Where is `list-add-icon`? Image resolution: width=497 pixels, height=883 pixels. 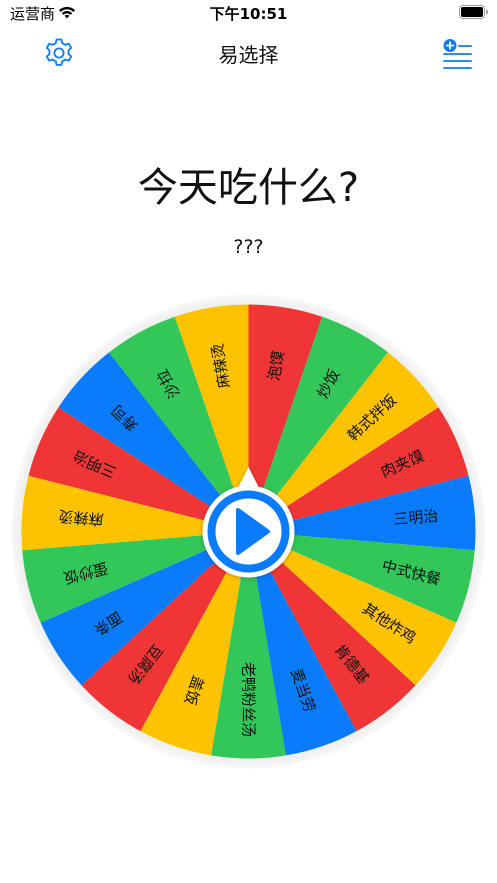
list-add-icon is located at coordinates (457, 53).